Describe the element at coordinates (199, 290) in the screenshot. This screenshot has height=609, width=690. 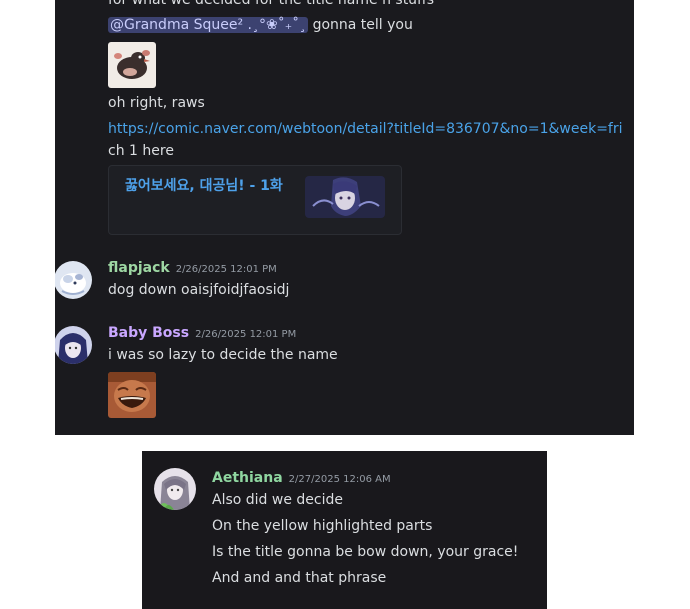
I see `message-text: dog down oaisjfoidjfaosidj` at that location.